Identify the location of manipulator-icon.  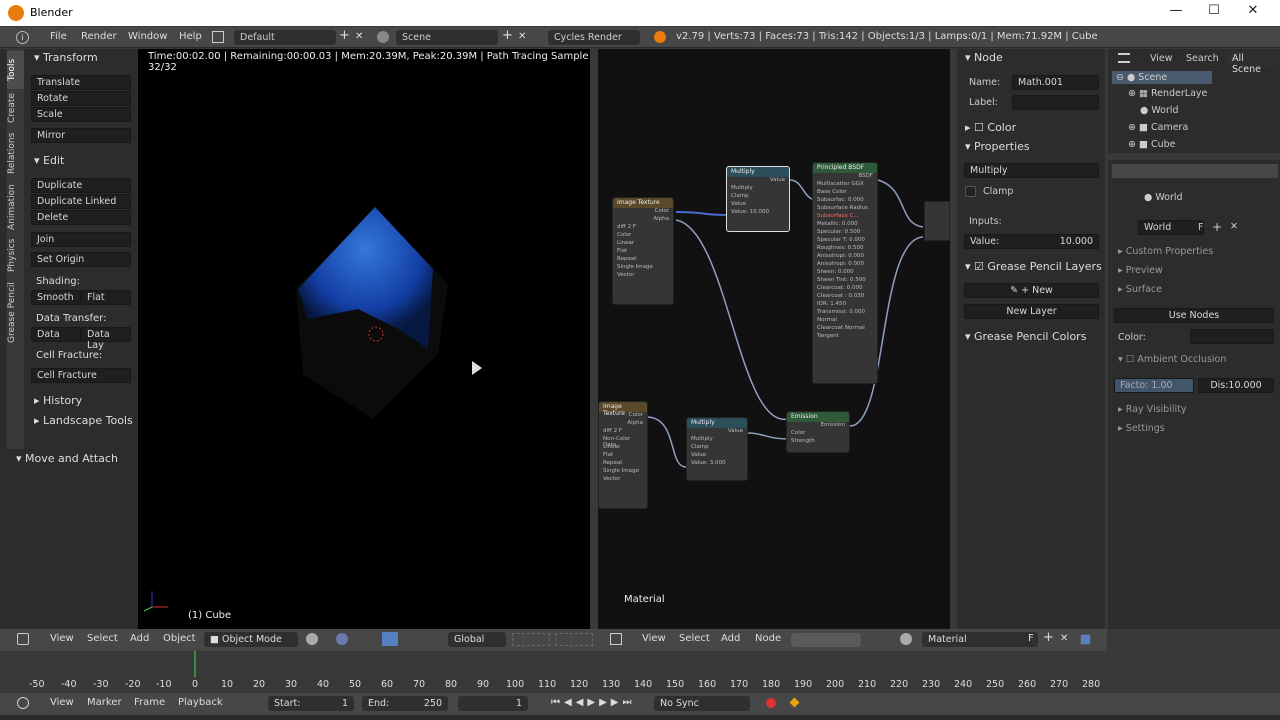
(390, 639).